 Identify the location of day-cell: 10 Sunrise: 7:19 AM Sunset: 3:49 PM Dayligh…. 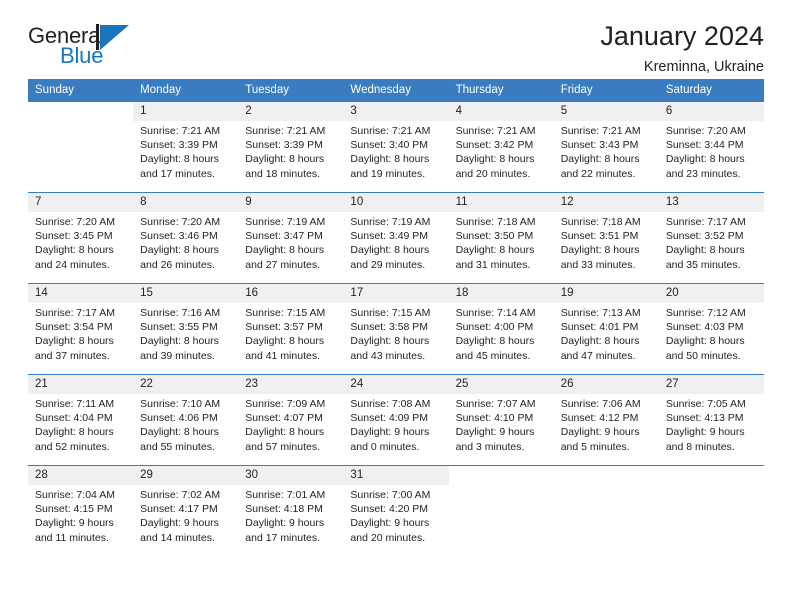
(396, 238).